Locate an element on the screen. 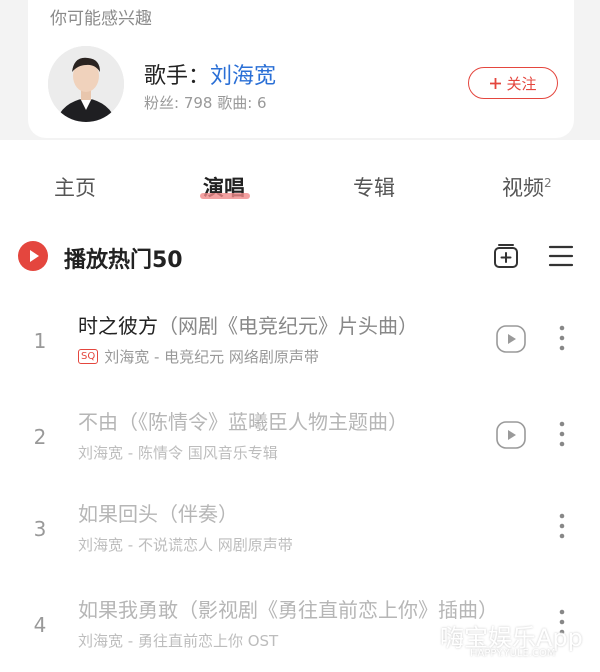 This screenshot has width=600, height=672. artist-line: 歌手：刘海宽 is located at coordinates (210, 74).